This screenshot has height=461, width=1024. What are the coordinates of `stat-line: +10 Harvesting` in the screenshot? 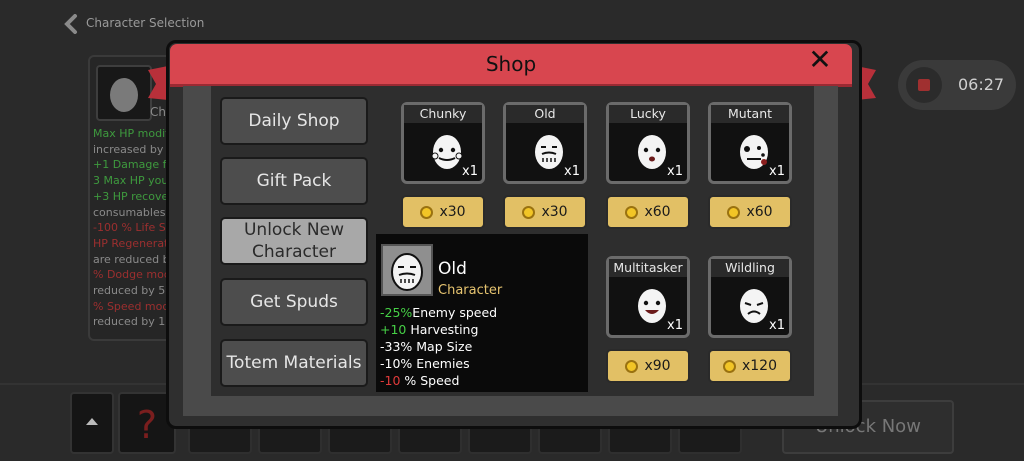 It's located at (438, 329).